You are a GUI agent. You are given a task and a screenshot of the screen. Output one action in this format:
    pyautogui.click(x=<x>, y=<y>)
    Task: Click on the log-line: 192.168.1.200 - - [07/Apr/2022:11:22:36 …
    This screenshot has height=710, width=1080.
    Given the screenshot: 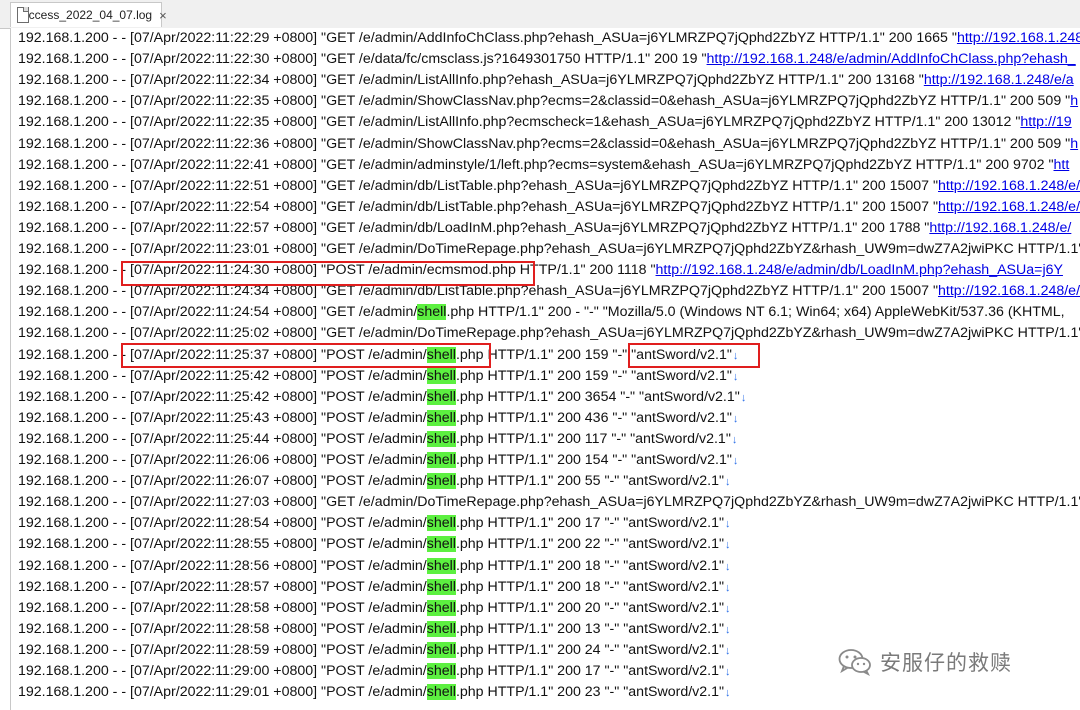 What is the action you would take?
    pyautogui.click(x=548, y=144)
    